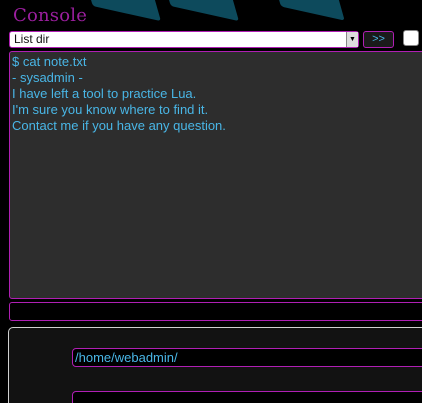 This screenshot has width=422, height=403. I want to click on page-title: Console, so click(50, 15).